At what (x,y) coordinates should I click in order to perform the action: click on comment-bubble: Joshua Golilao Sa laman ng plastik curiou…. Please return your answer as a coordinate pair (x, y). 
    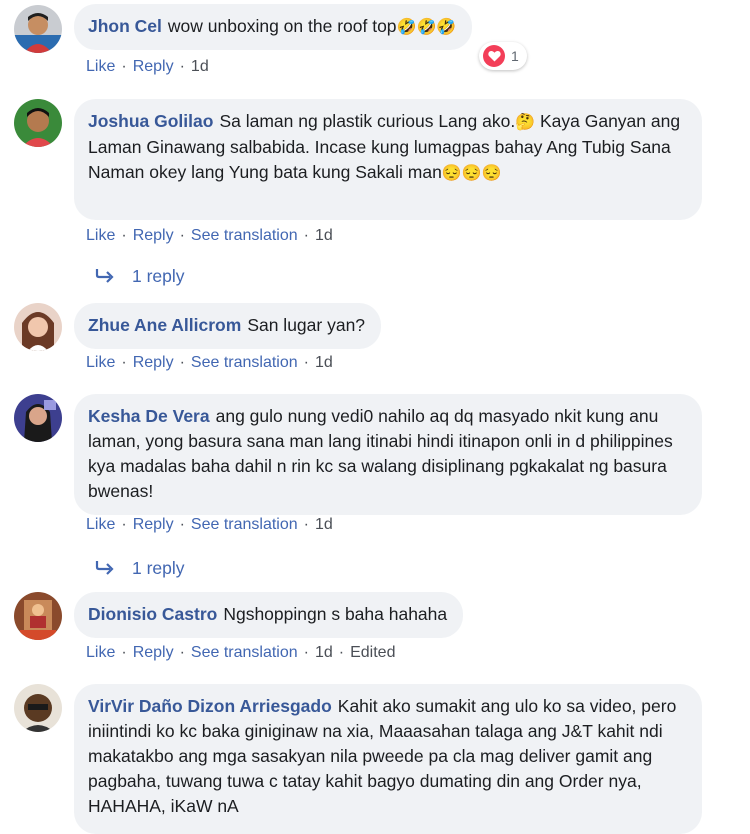
    Looking at the image, I should click on (388, 159).